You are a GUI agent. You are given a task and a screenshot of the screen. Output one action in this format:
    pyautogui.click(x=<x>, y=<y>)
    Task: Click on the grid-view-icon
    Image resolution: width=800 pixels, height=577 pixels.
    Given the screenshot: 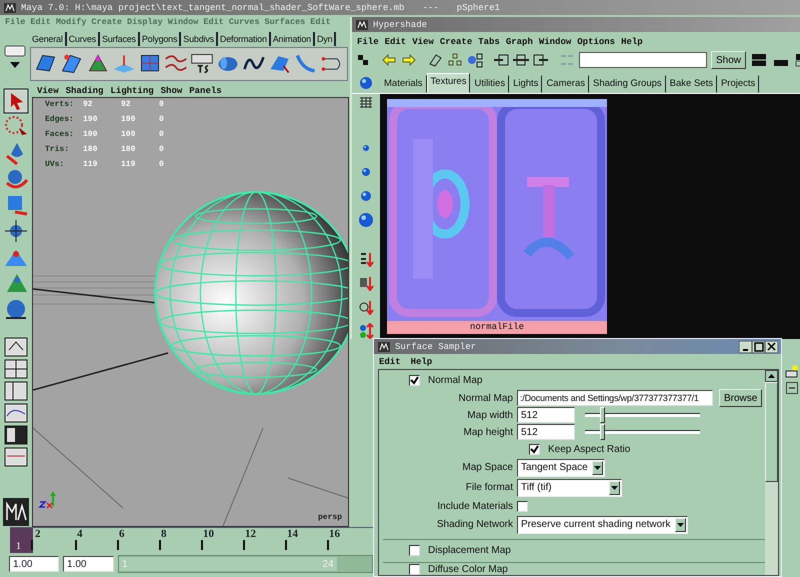 What is the action you would take?
    pyautogui.click(x=366, y=103)
    